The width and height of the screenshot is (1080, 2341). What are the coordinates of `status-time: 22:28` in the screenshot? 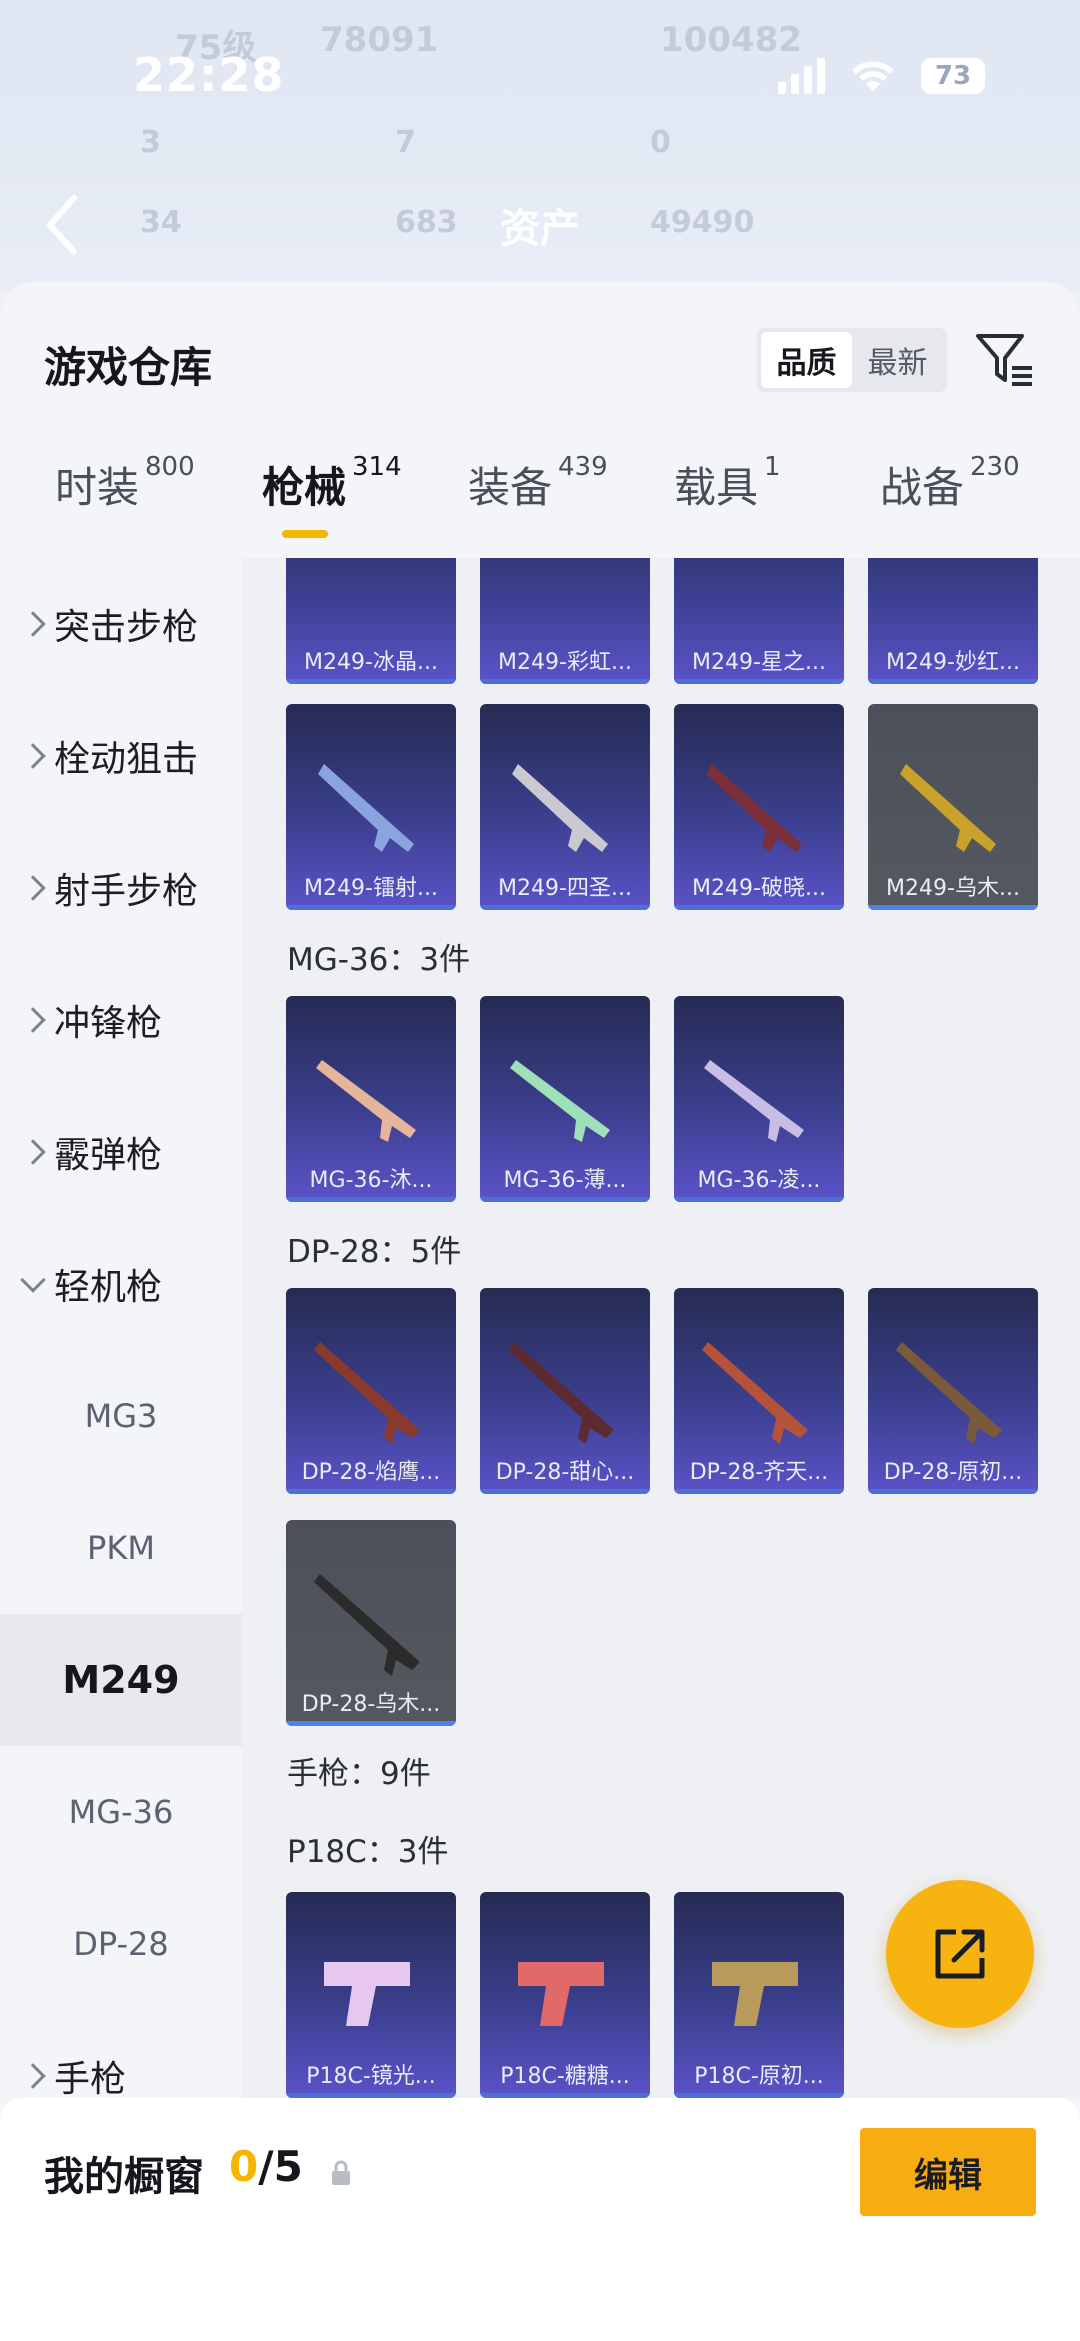 It's located at (209, 75).